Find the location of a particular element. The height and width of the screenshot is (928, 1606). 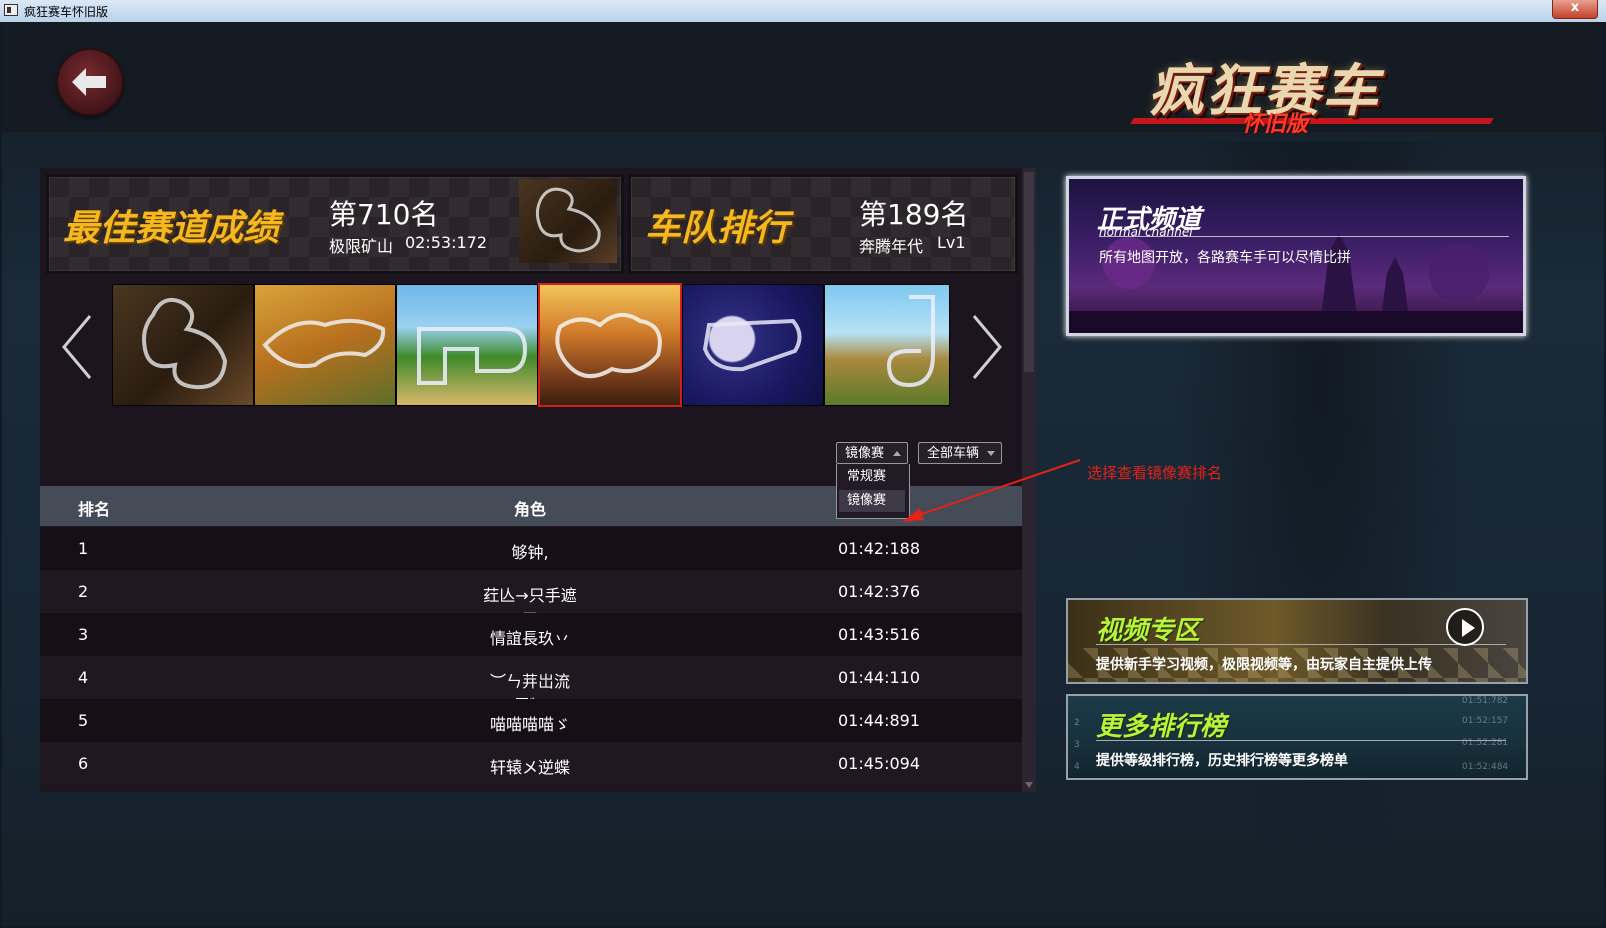

row-character: 情誼長玖丷 is located at coordinates (529, 638).